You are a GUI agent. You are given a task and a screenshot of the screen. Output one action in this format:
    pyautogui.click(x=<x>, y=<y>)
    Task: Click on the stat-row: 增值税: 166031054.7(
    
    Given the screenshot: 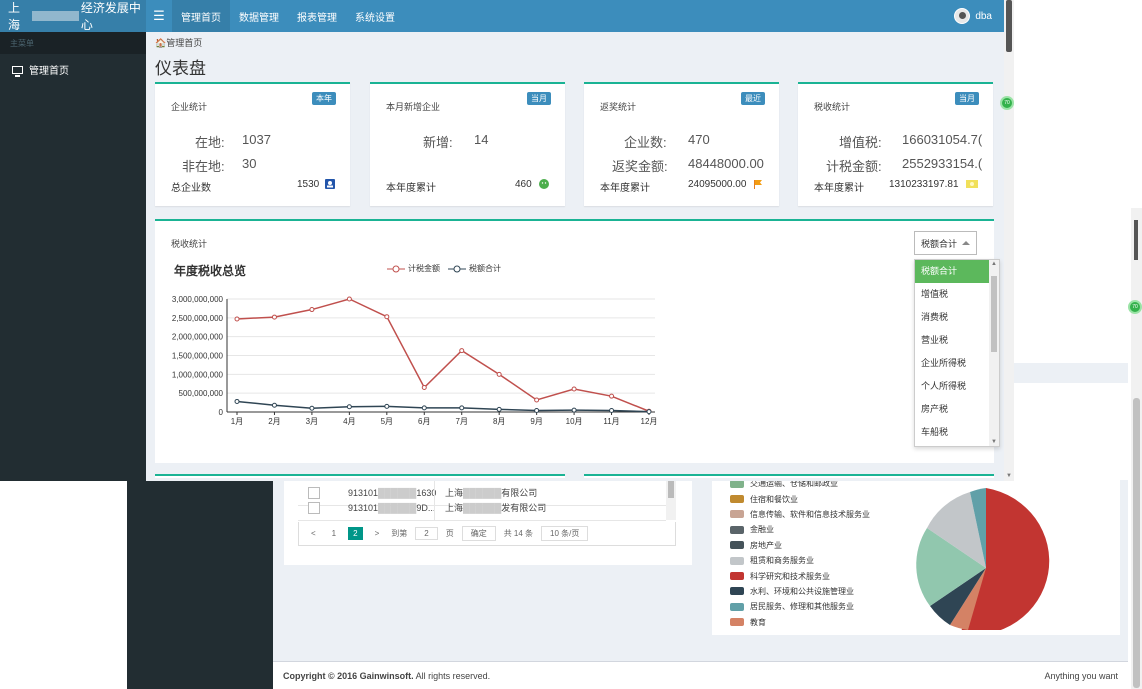 What is the action you would take?
    pyautogui.click(x=911, y=141)
    